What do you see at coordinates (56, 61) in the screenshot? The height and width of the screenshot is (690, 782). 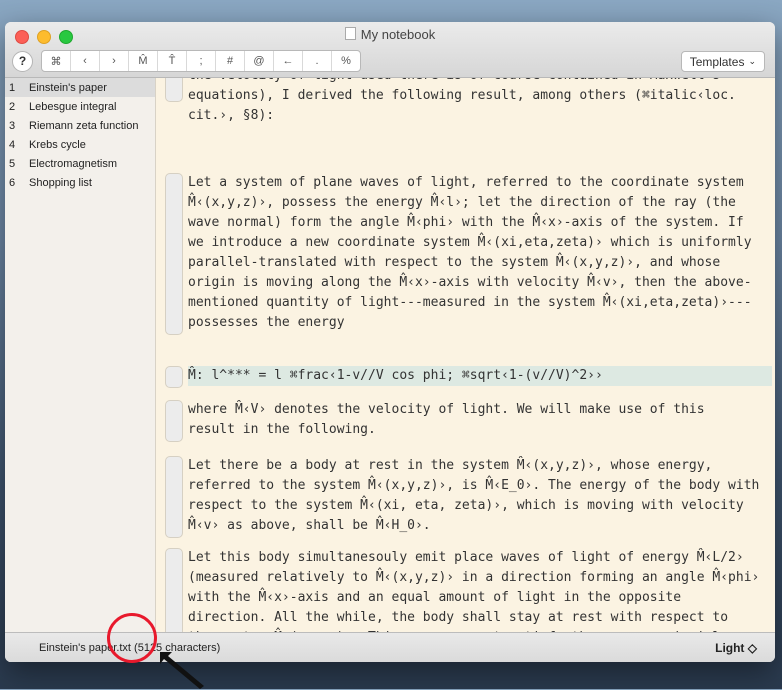 I see `command-button: ⌘` at bounding box center [56, 61].